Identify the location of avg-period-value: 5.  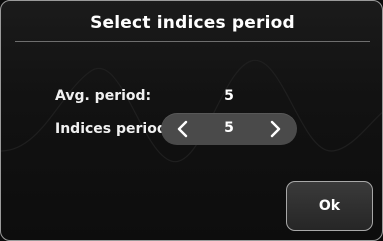
(229, 96).